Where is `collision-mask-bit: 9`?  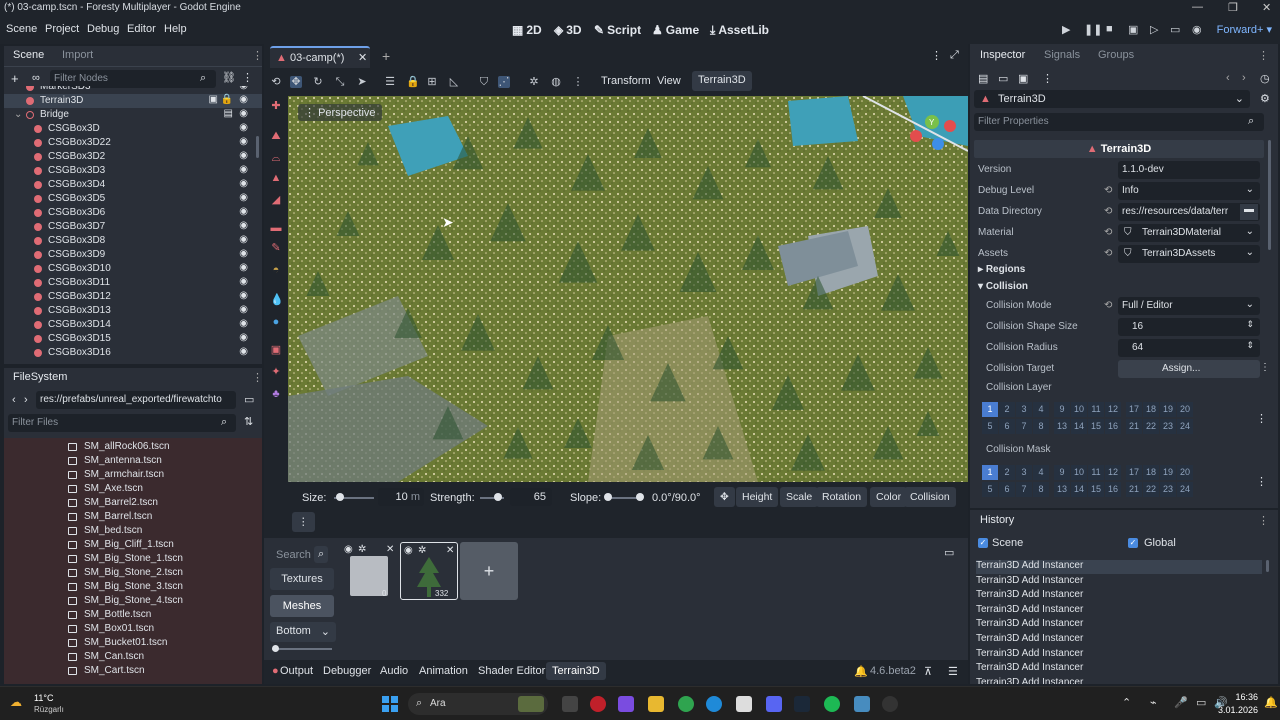 collision-mask-bit: 9 is located at coordinates (1062, 472).